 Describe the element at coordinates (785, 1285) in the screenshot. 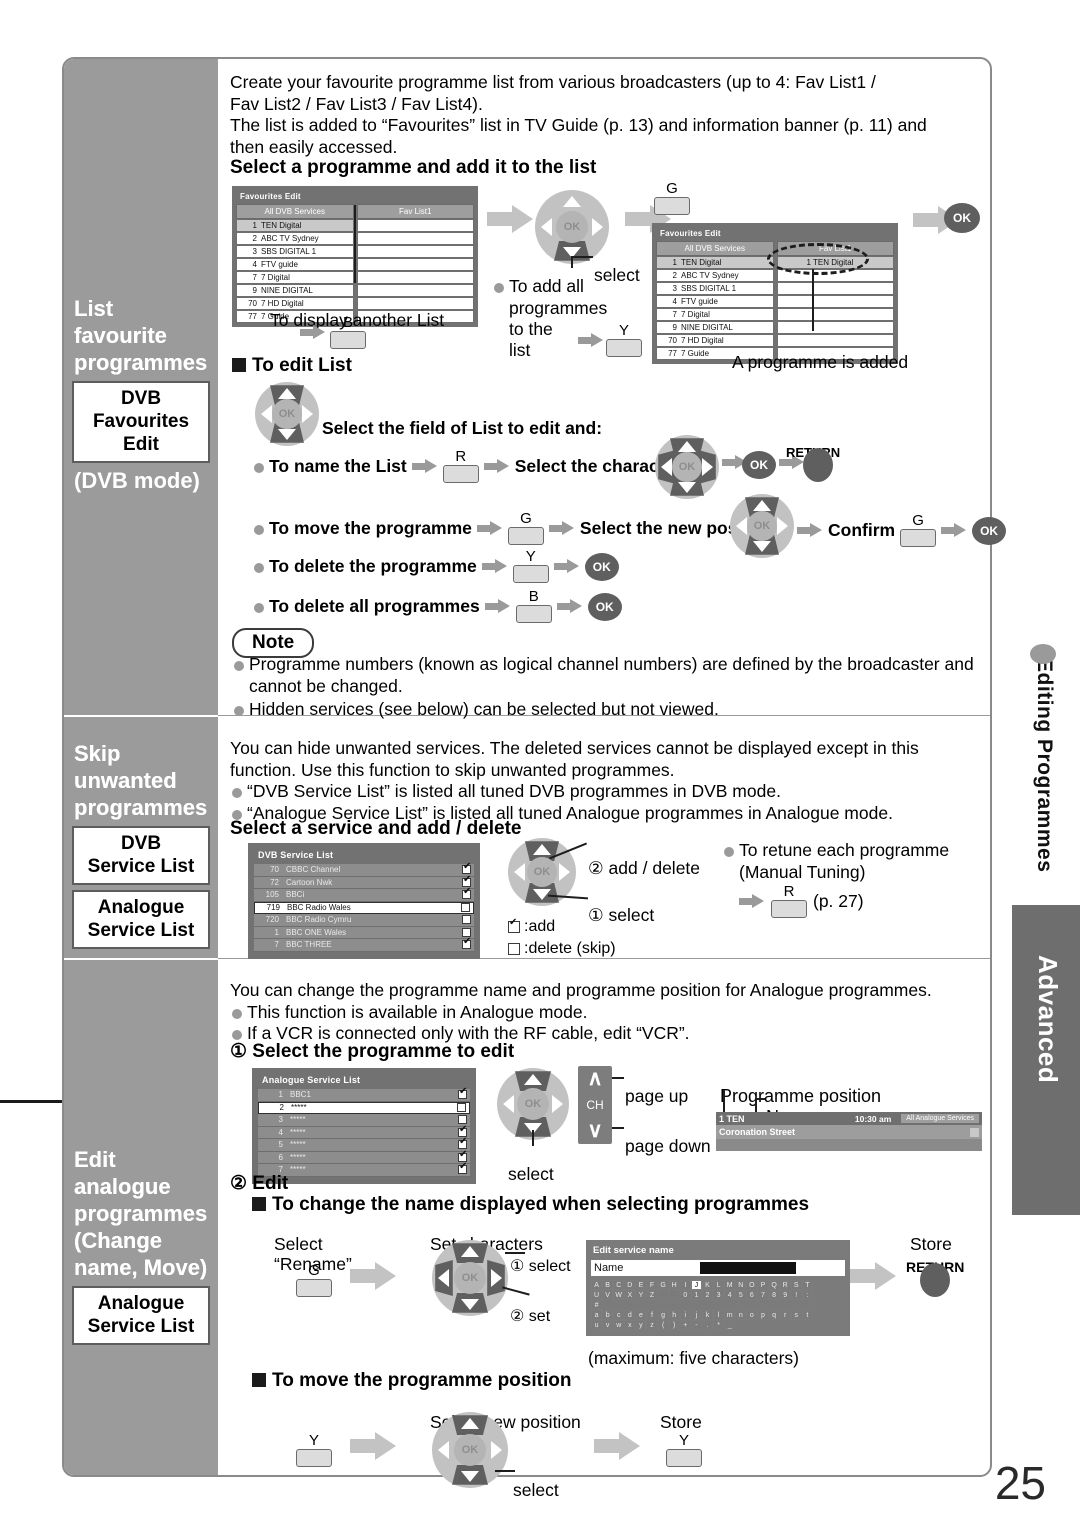

I see `keyboard-key: R` at that location.